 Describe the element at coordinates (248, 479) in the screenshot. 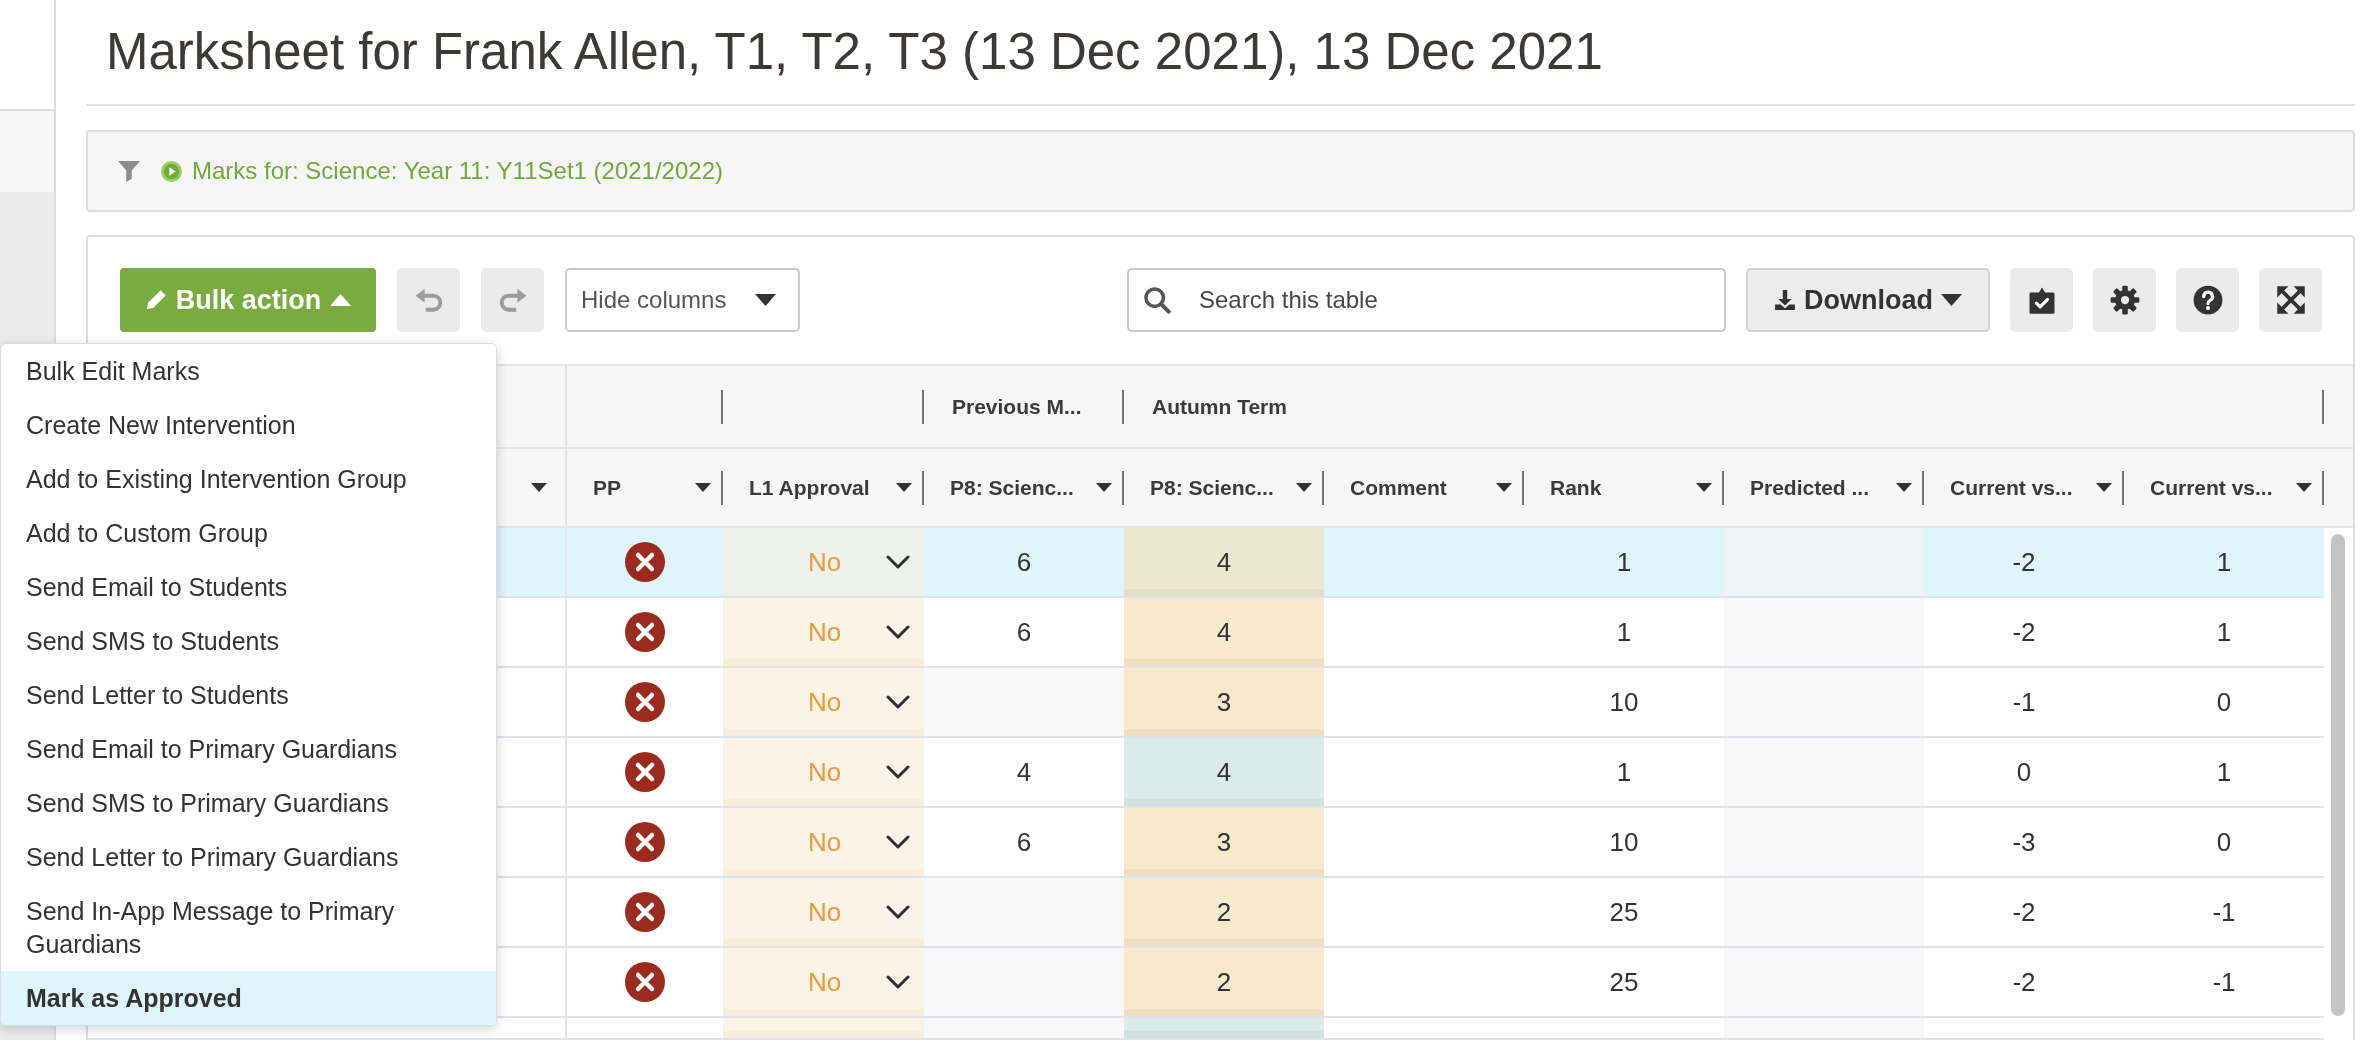

I see `menu-item: Add to Existing Intervention Group` at that location.